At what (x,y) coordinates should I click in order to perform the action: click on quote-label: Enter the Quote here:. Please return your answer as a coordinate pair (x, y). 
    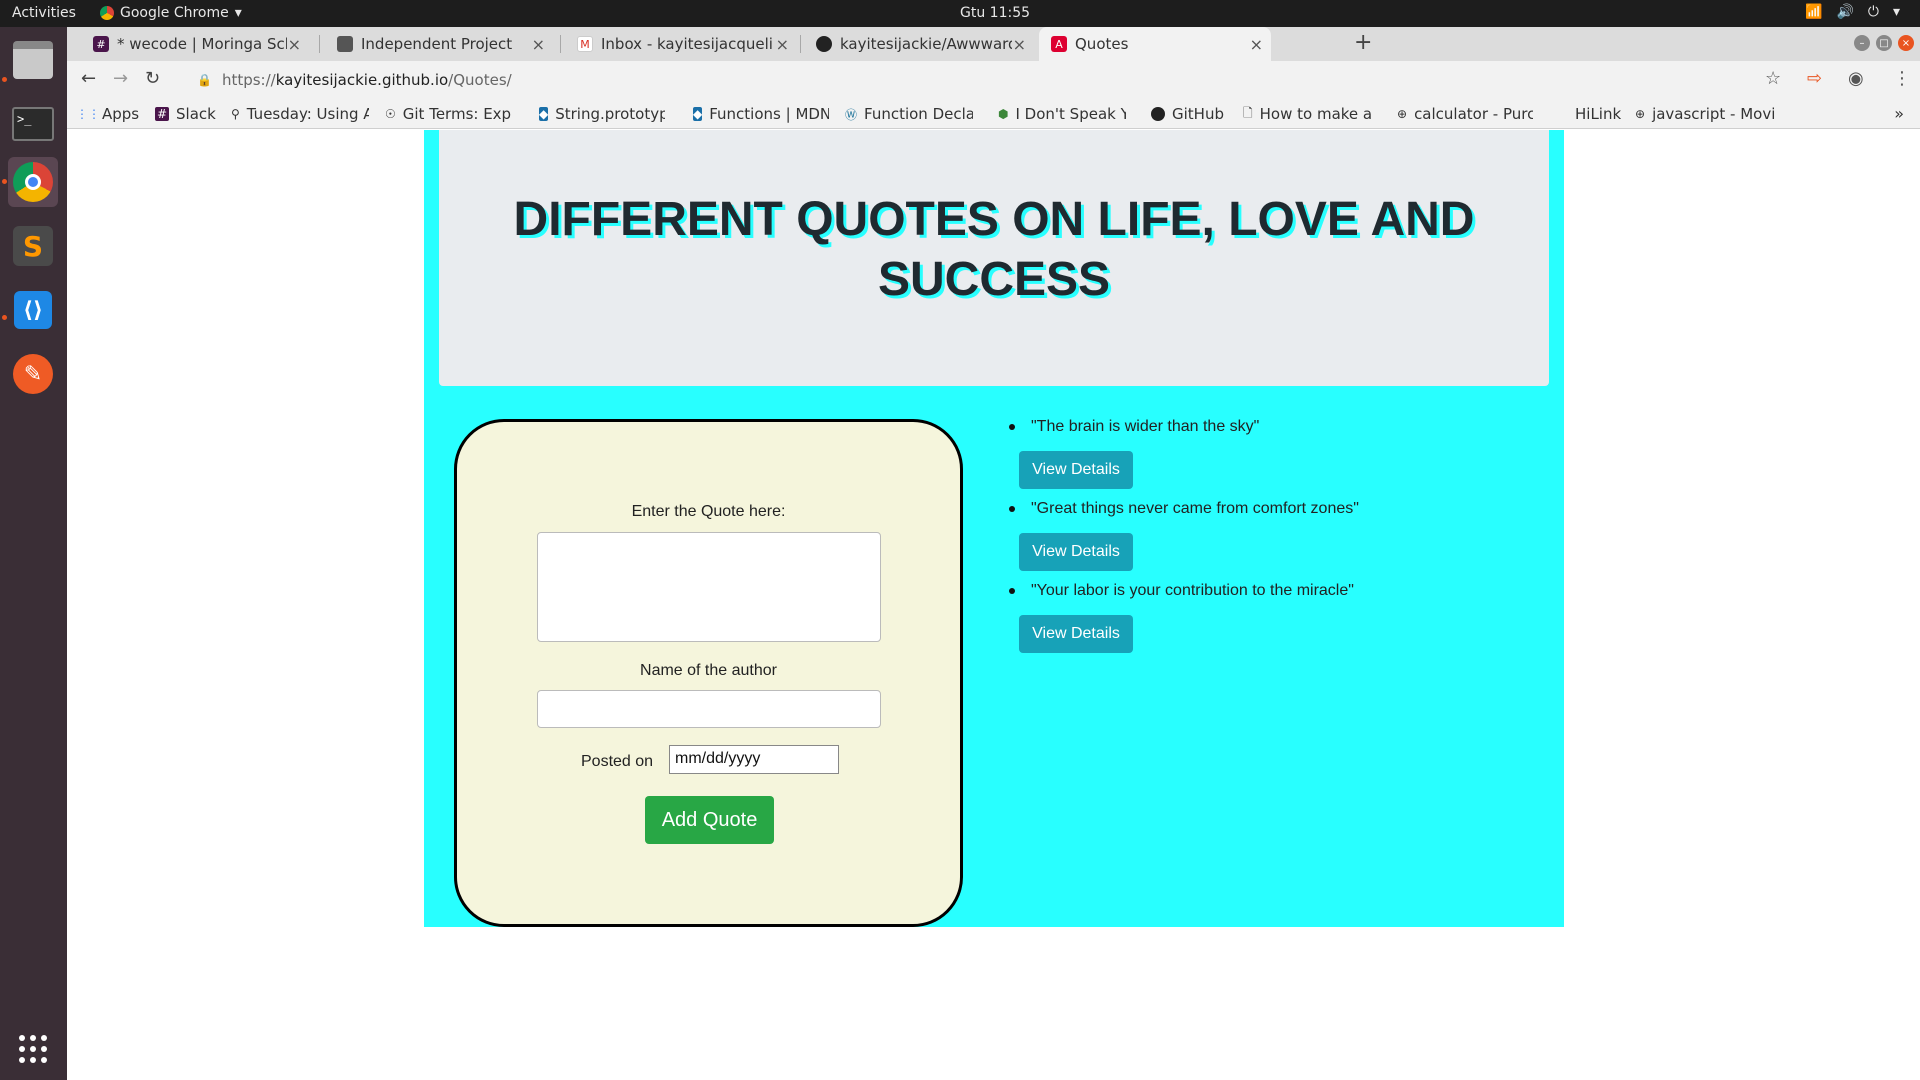
    Looking at the image, I should click on (708, 511).